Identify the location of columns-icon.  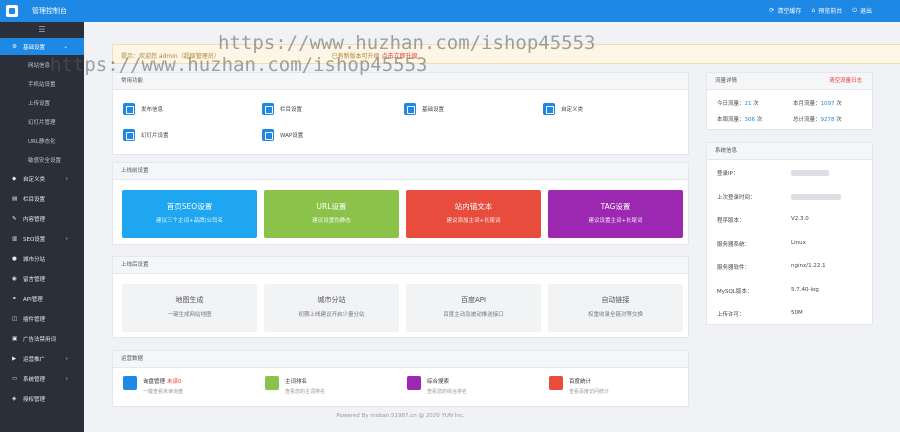
(268, 109).